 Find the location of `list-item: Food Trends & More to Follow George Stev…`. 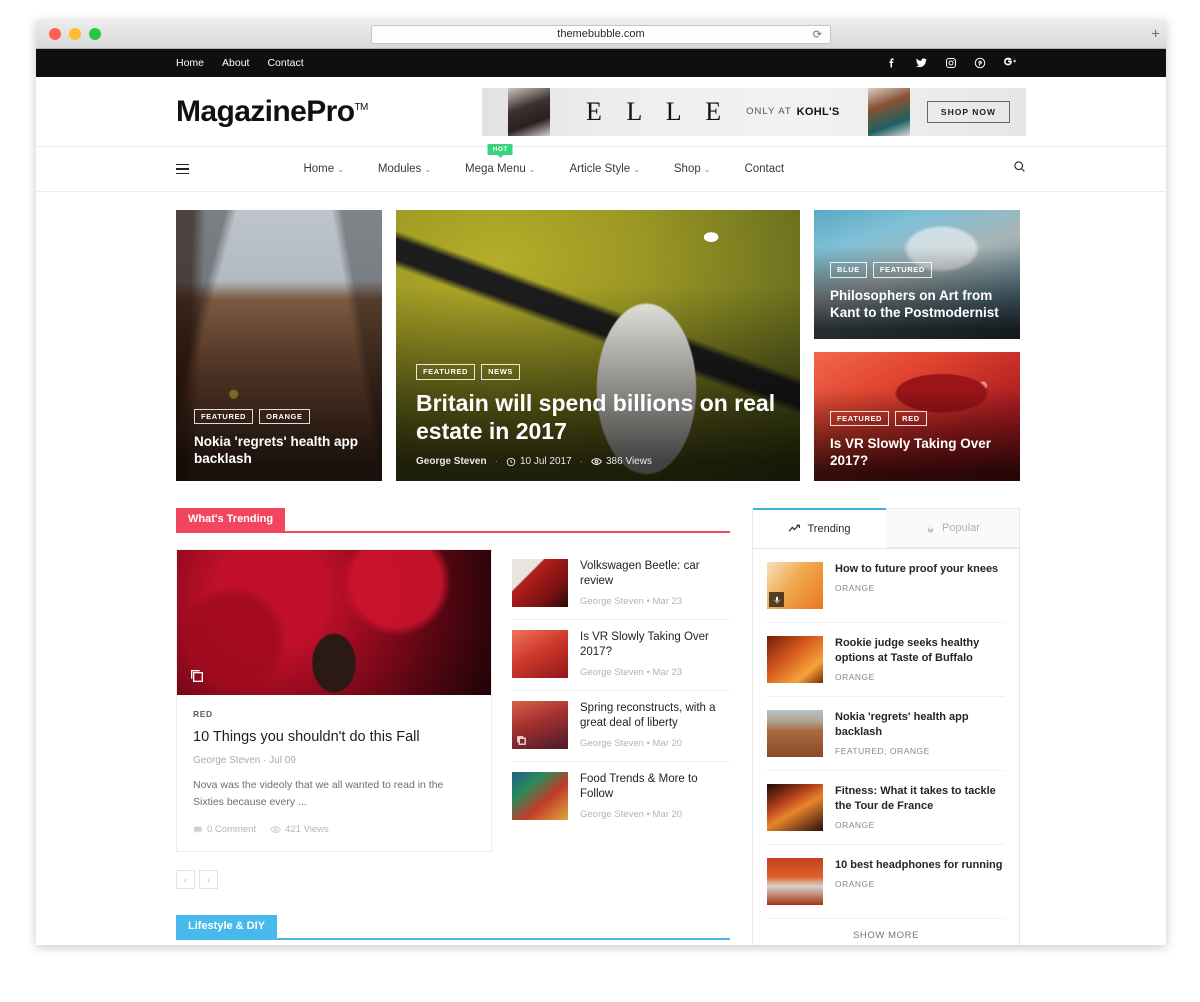

list-item: Food Trends & More to Follow George Stev… is located at coordinates (621, 797).